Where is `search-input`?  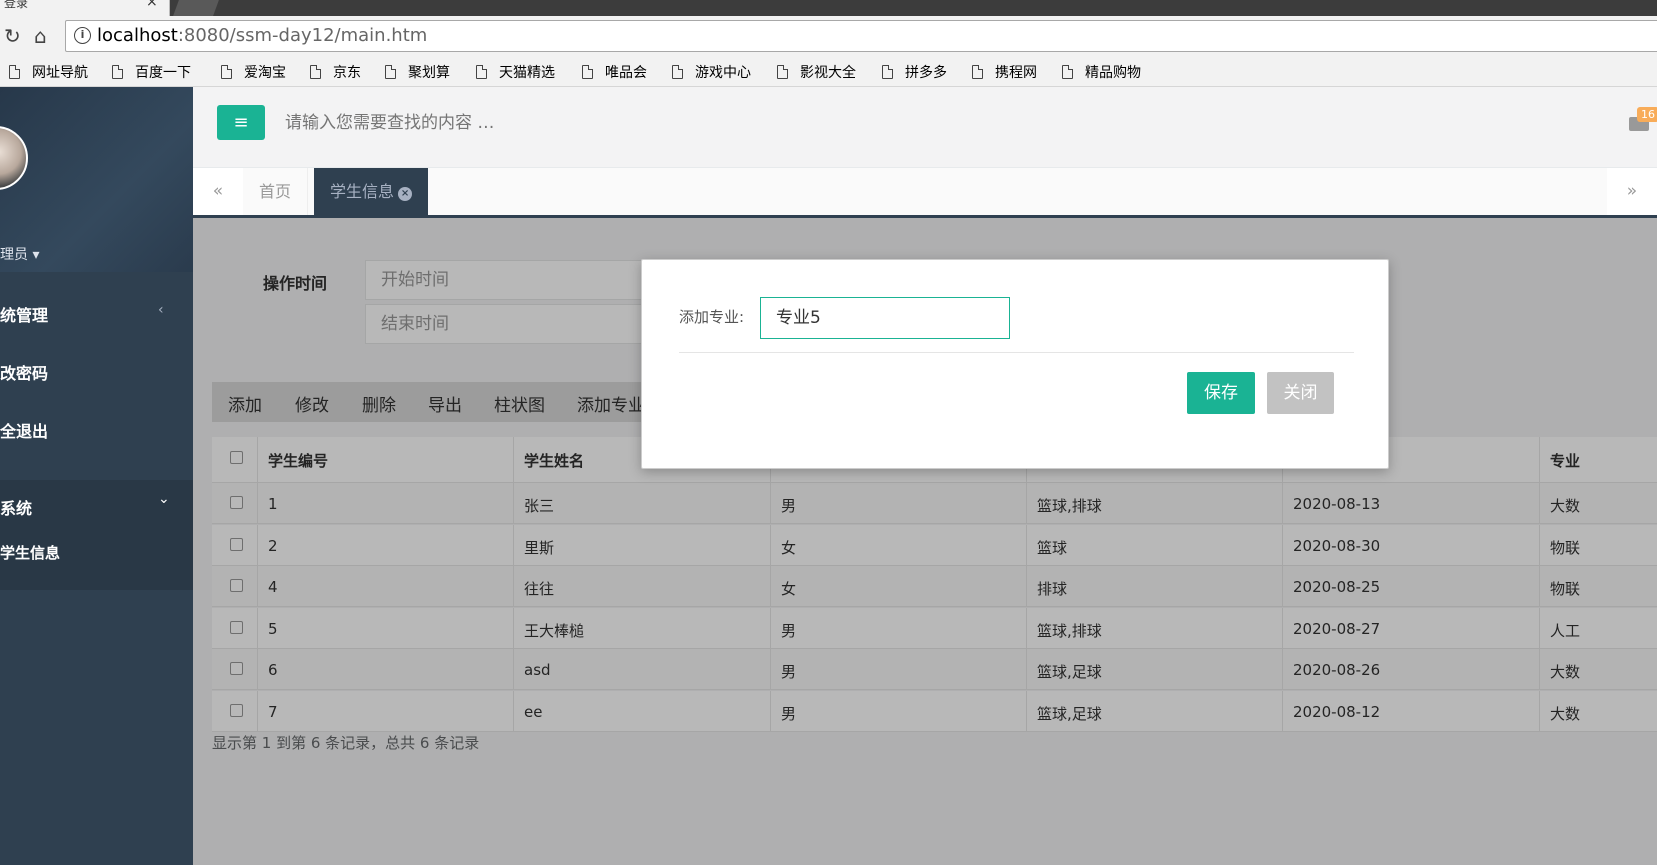
search-input is located at coordinates (535, 122).